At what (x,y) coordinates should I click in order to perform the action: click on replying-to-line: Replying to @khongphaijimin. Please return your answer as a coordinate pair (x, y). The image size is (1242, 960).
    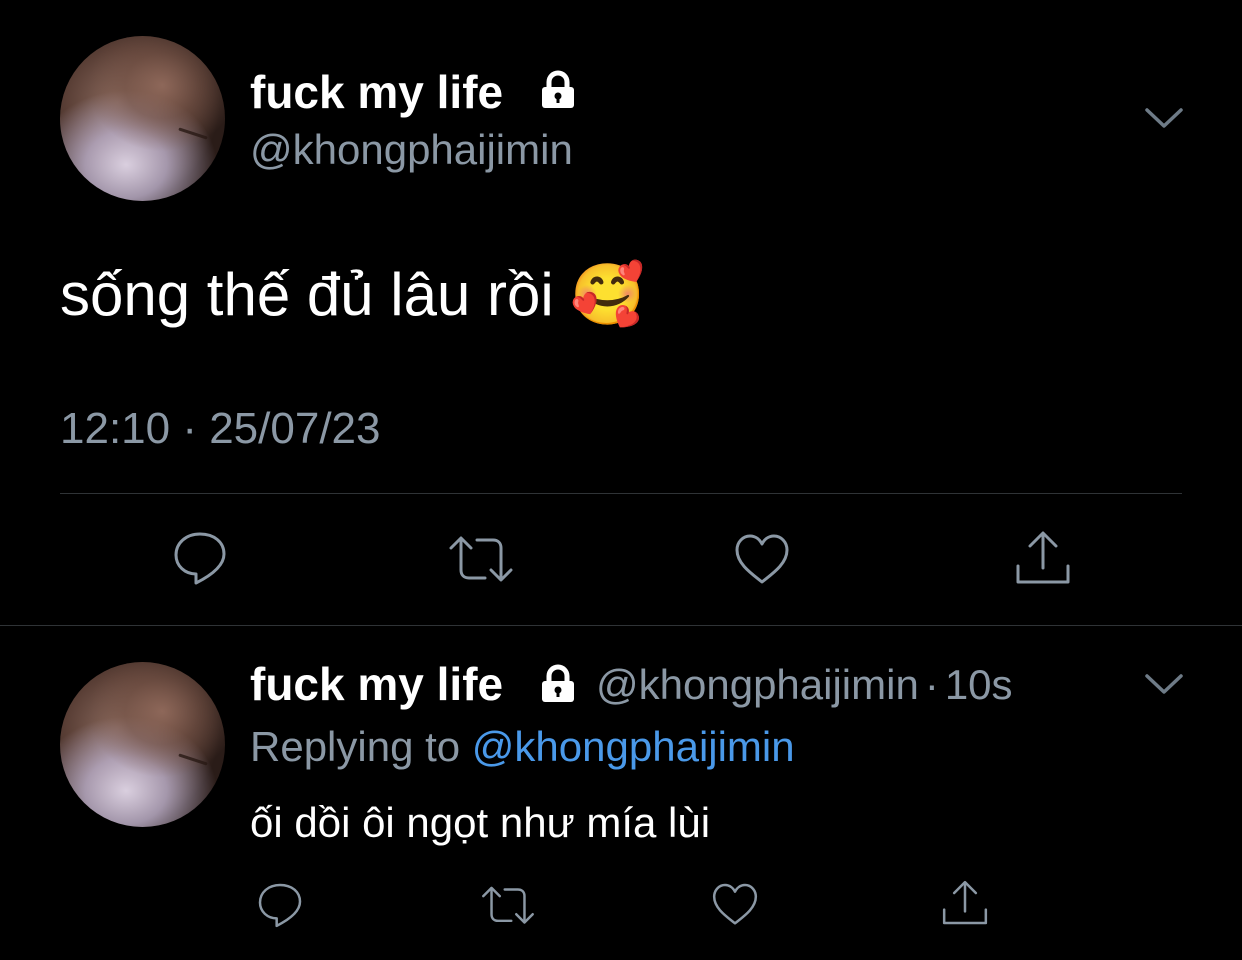
    Looking at the image, I should click on (522, 747).